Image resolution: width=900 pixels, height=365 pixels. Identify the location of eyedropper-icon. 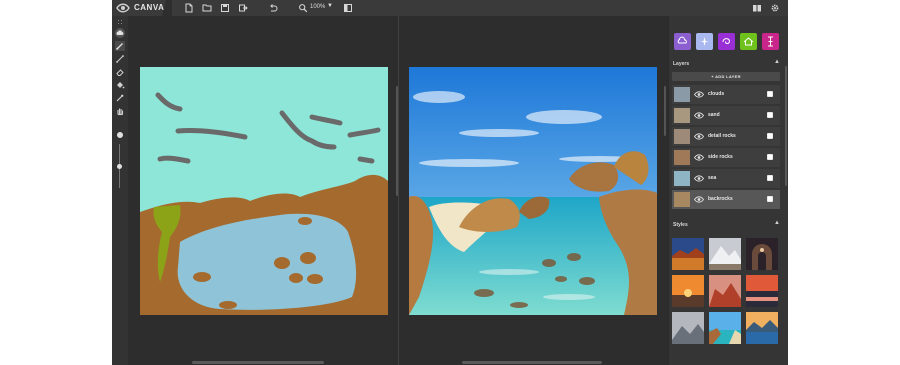
(120, 98).